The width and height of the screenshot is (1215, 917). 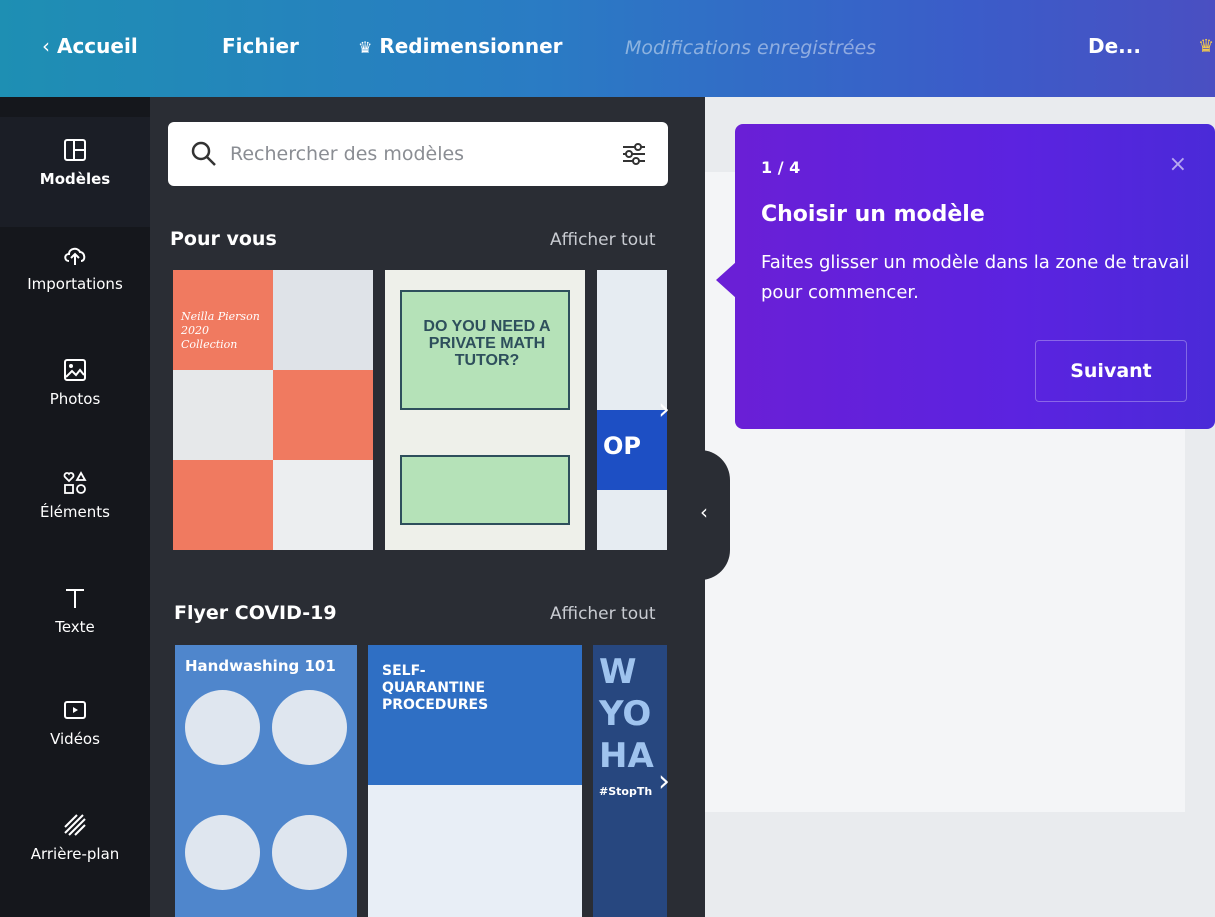 What do you see at coordinates (260, 46) in the screenshot?
I see `file-menu-button: Fichier` at bounding box center [260, 46].